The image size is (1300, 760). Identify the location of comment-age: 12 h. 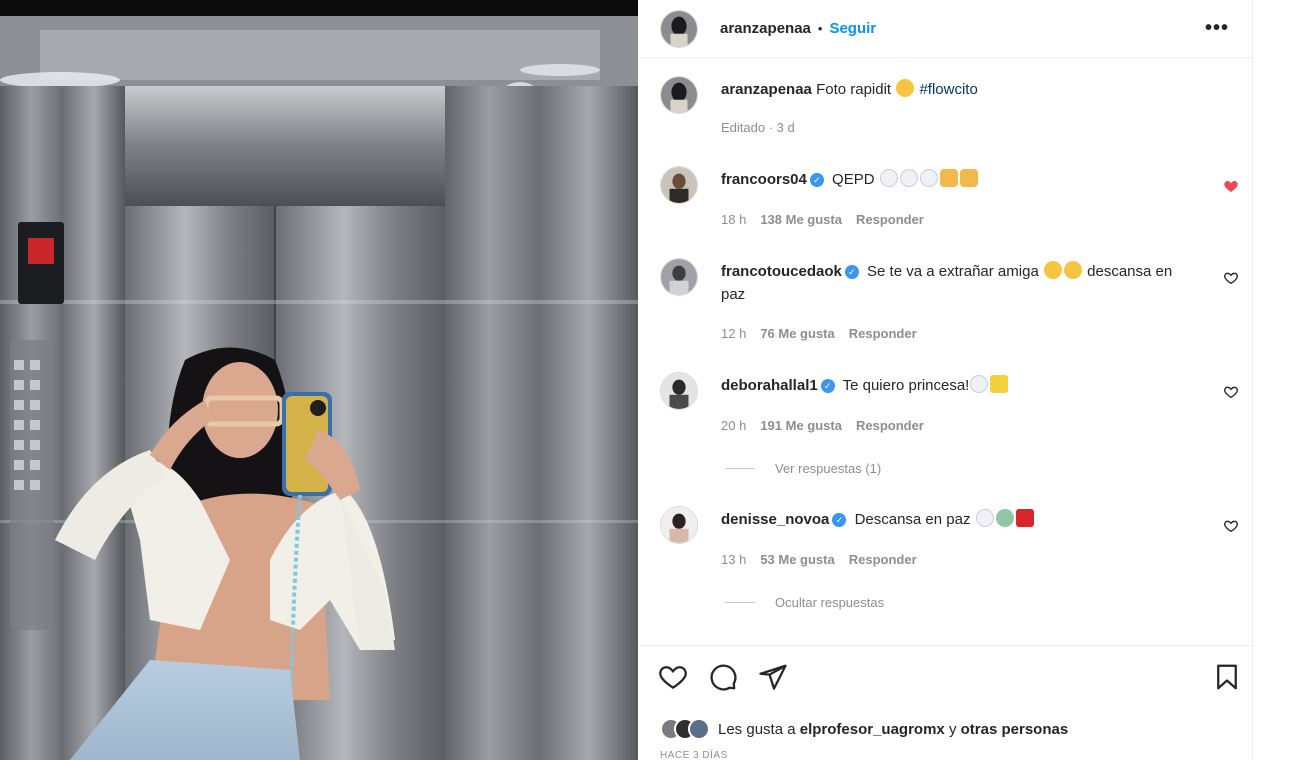
(734, 333).